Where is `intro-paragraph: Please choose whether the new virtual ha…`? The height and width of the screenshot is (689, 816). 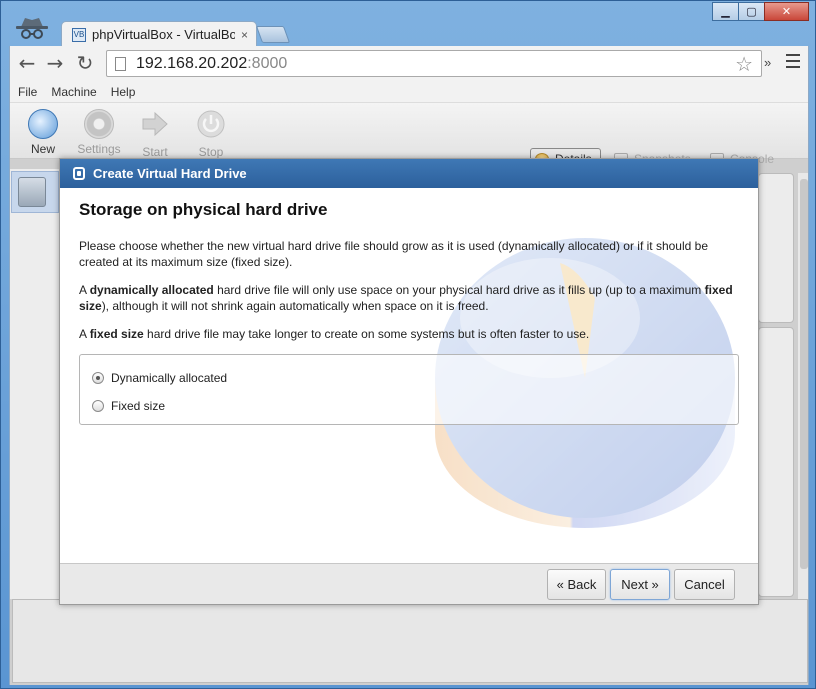
intro-paragraph: Please choose whether the new virtual ha… is located at coordinates (393, 254).